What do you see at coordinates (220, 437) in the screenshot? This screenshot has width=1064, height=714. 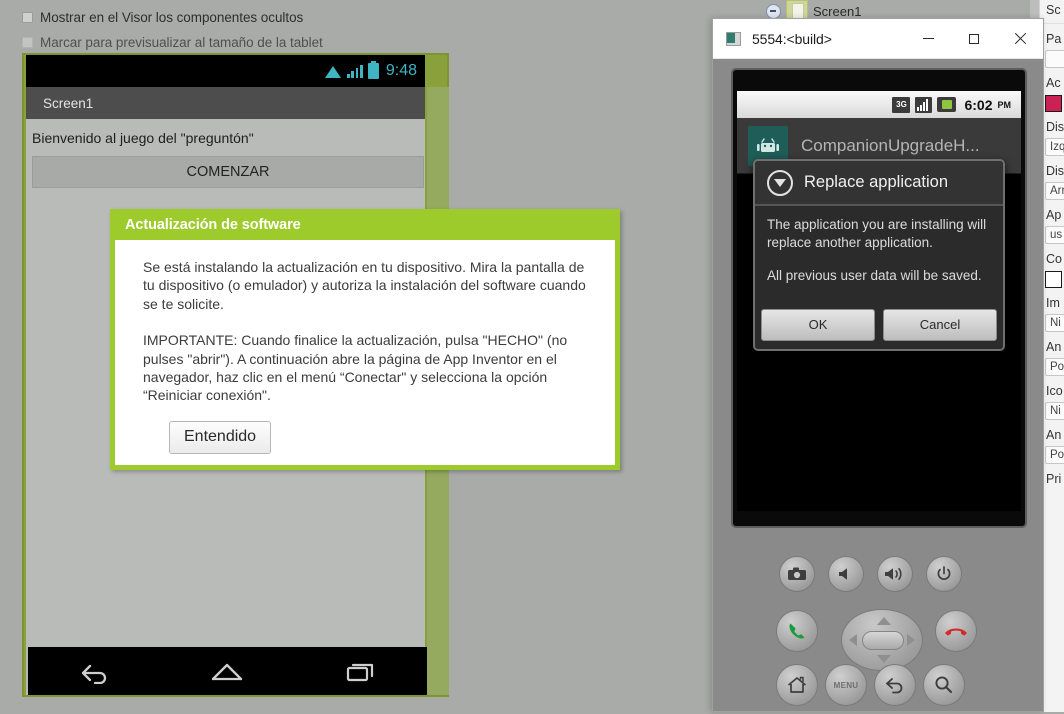 I see `entendido-button: Entendido` at bounding box center [220, 437].